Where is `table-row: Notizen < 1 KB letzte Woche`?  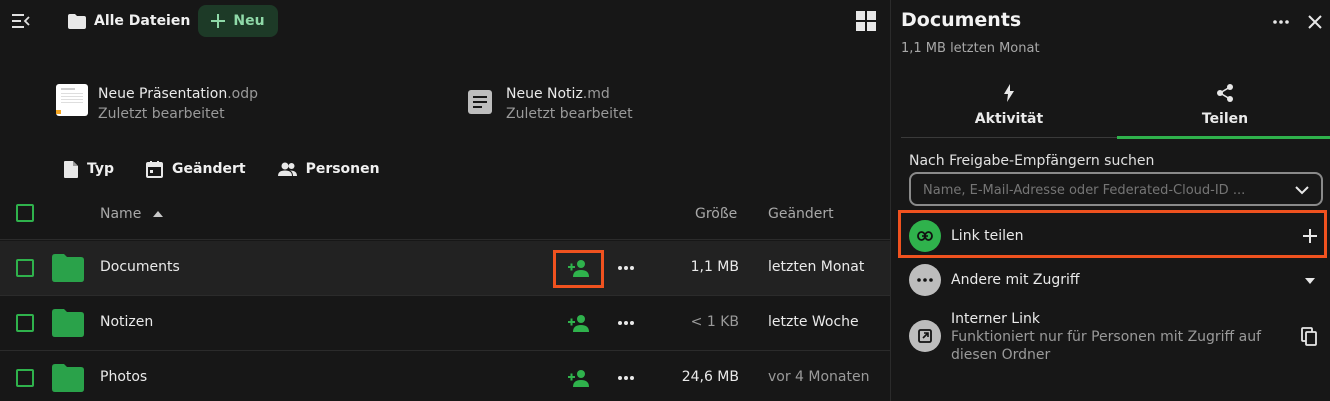
table-row: Notizen < 1 KB letzte Woche is located at coordinates (445, 323).